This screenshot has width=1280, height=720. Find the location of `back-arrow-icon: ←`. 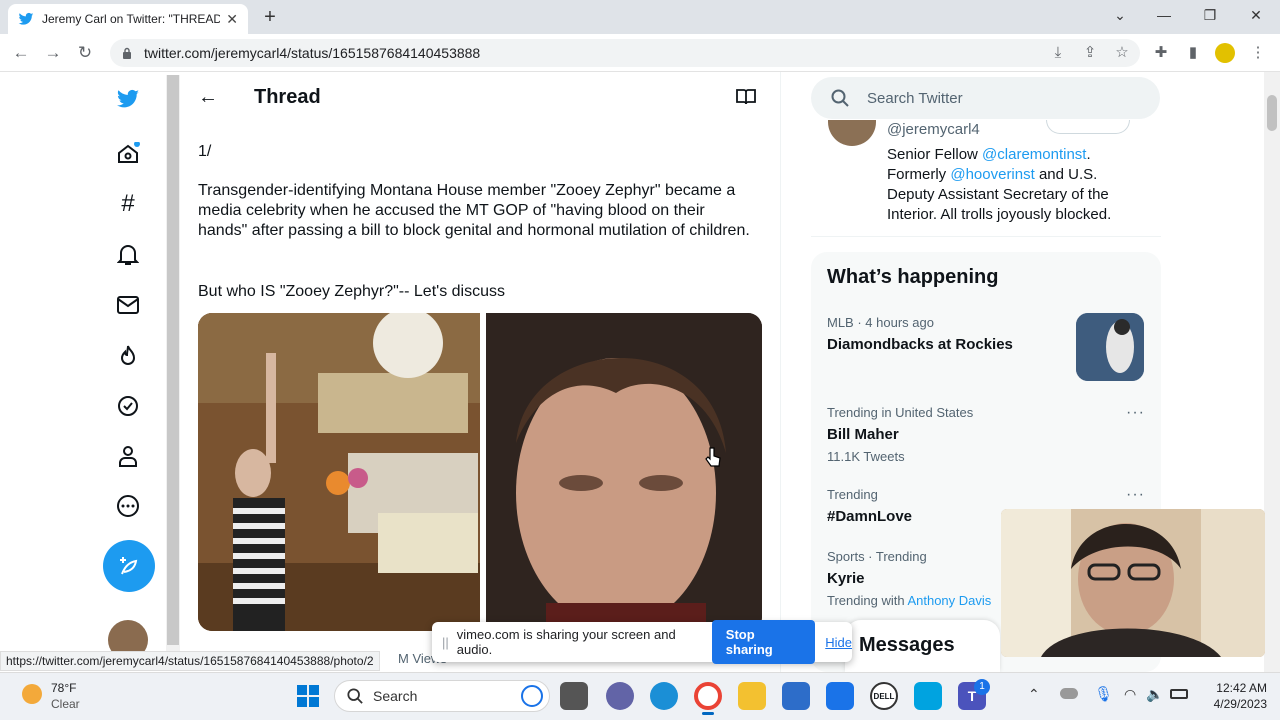

back-arrow-icon: ← is located at coordinates (21, 53).